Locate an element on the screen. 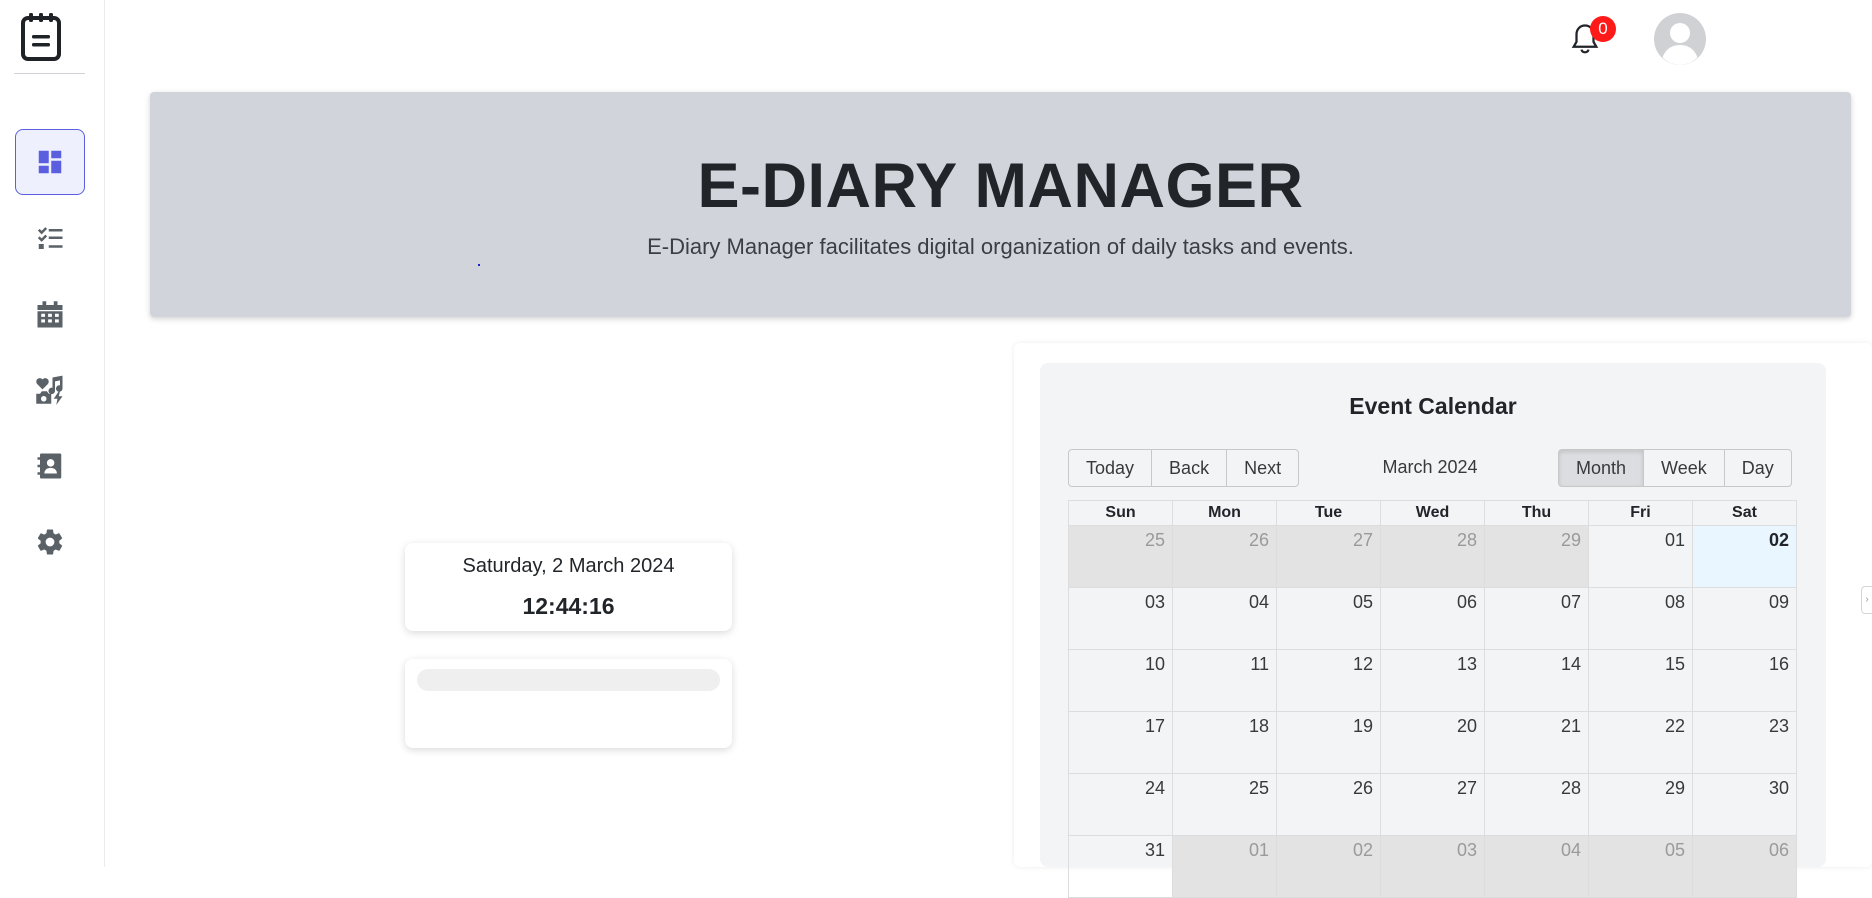  user-avatar-icon is located at coordinates (1680, 39).